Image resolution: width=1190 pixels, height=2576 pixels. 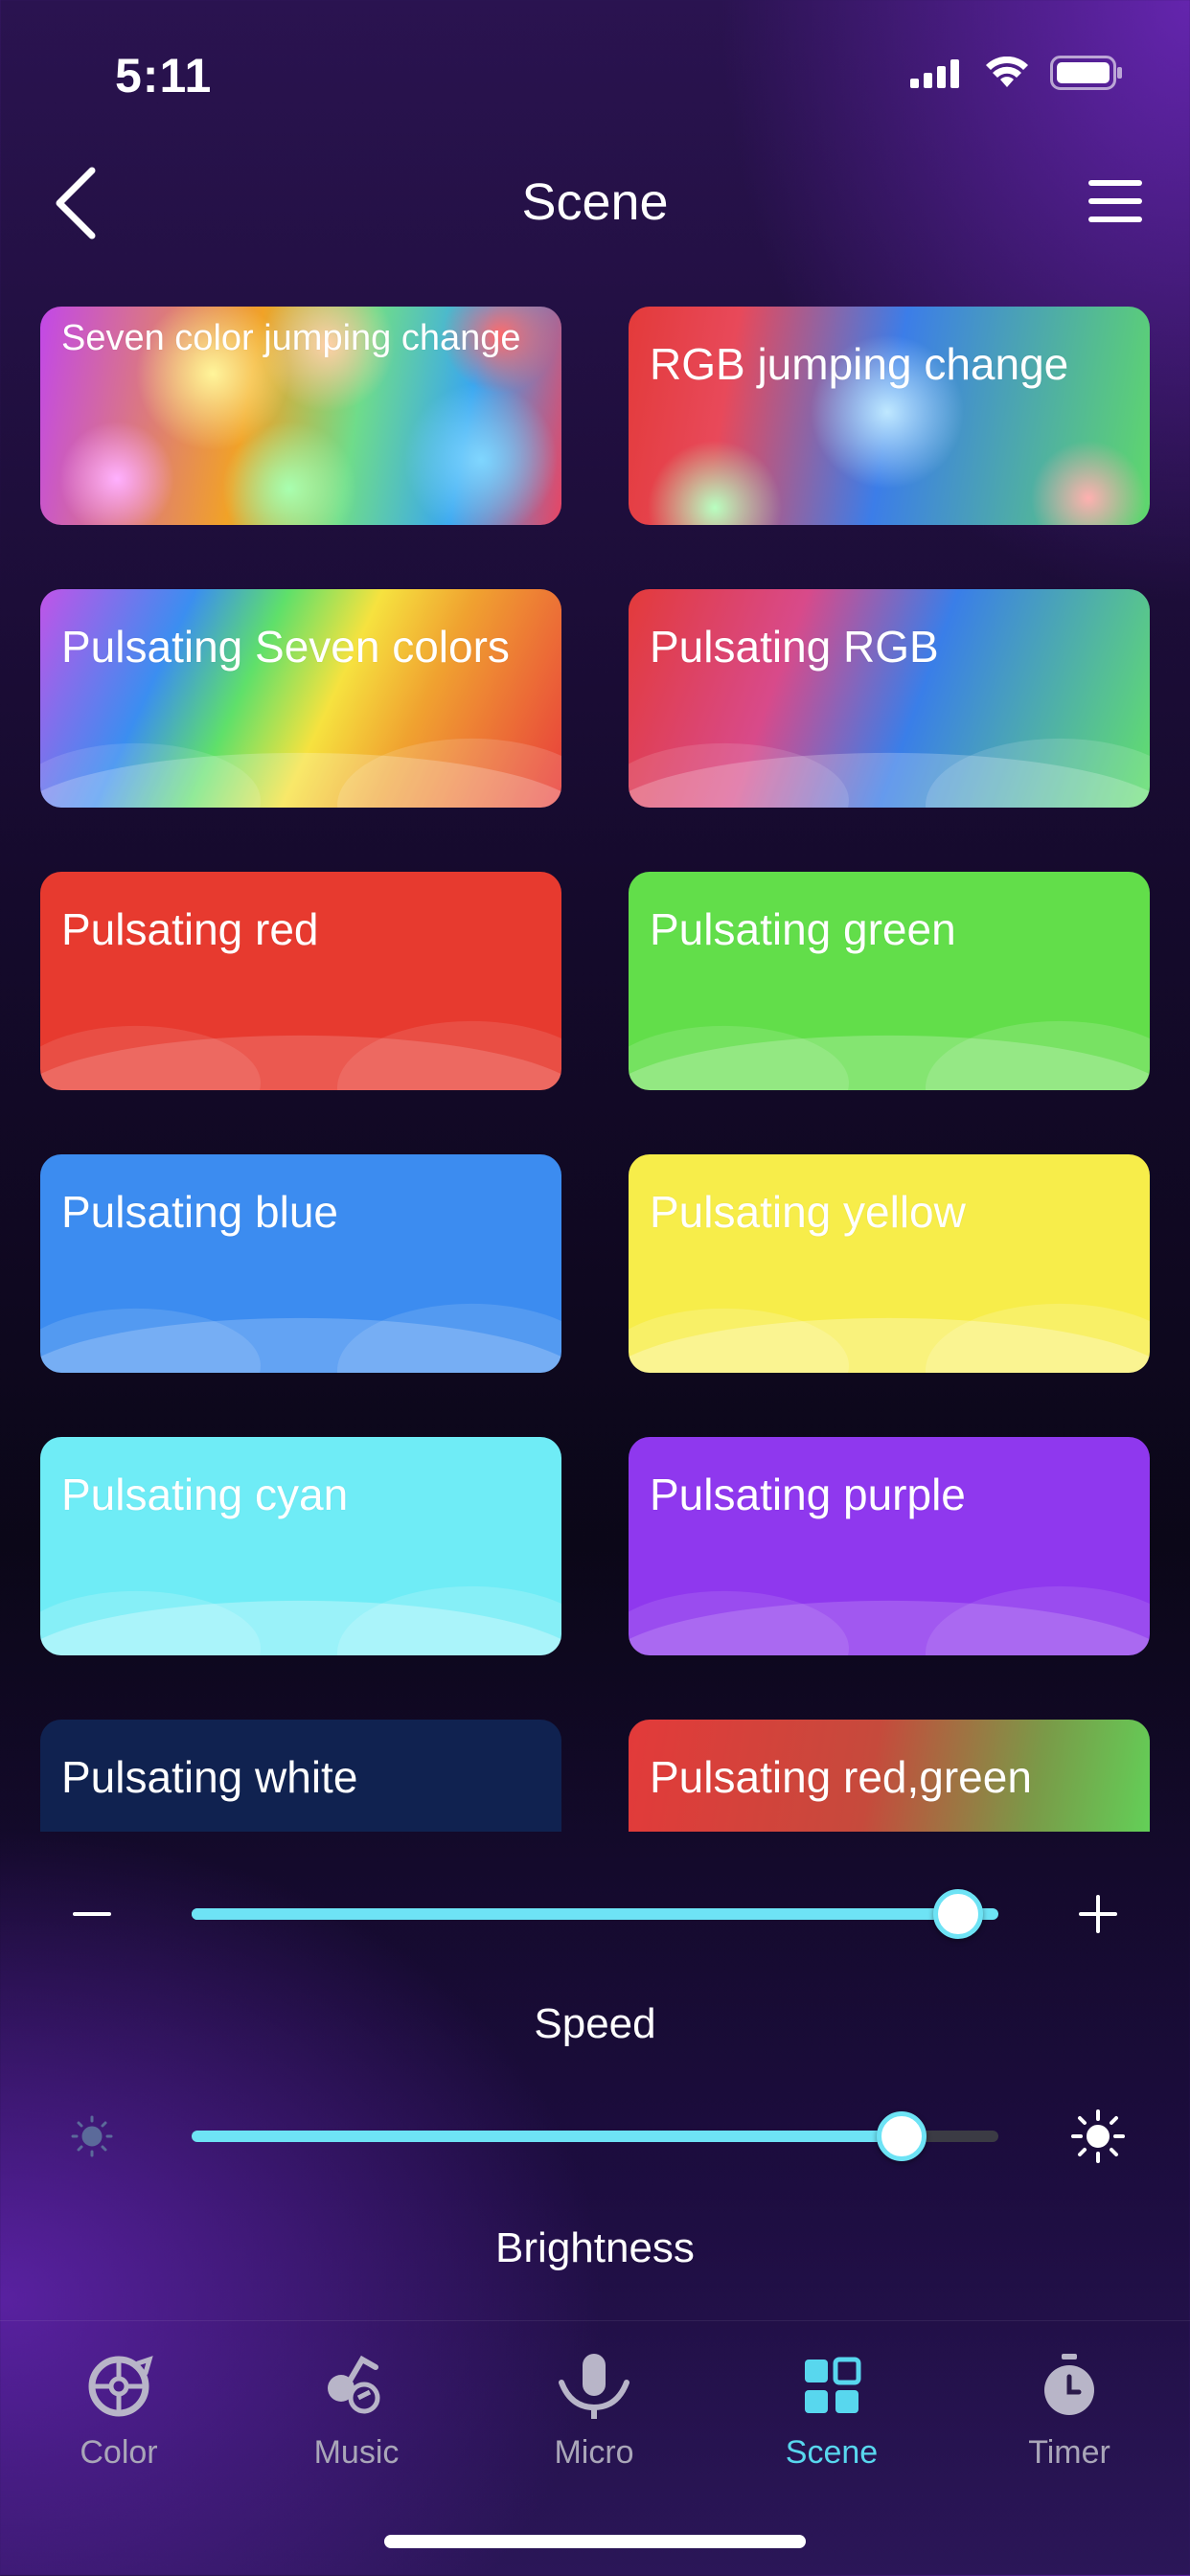 What do you see at coordinates (889, 981) in the screenshot?
I see `scene-card-pulsating-green: Pulsating green` at bounding box center [889, 981].